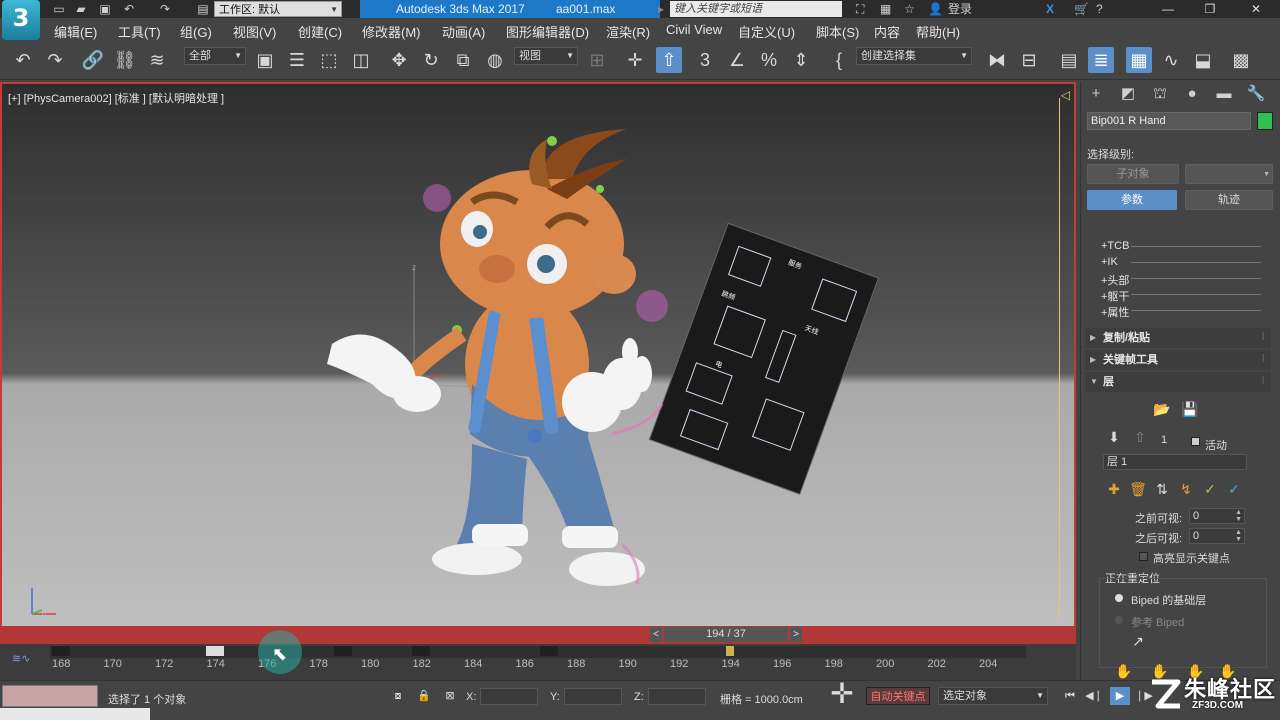  What do you see at coordinates (1181, 312) in the screenshot?
I see `track-props: +属性` at bounding box center [1181, 312].